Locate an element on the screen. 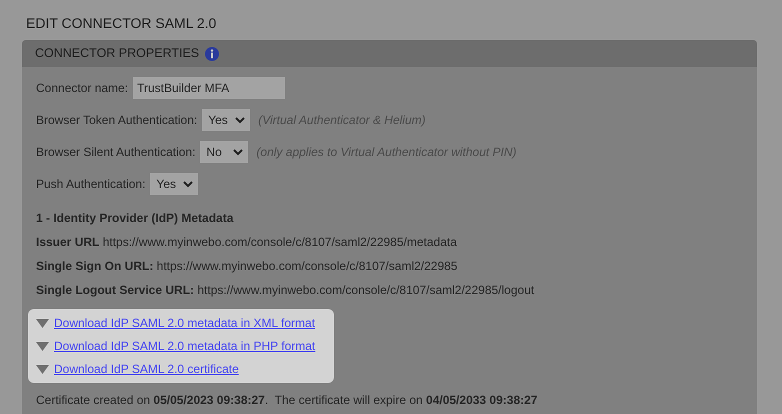  page-title: EDIT CONNECTOR SAML 2.0 is located at coordinates (121, 23).